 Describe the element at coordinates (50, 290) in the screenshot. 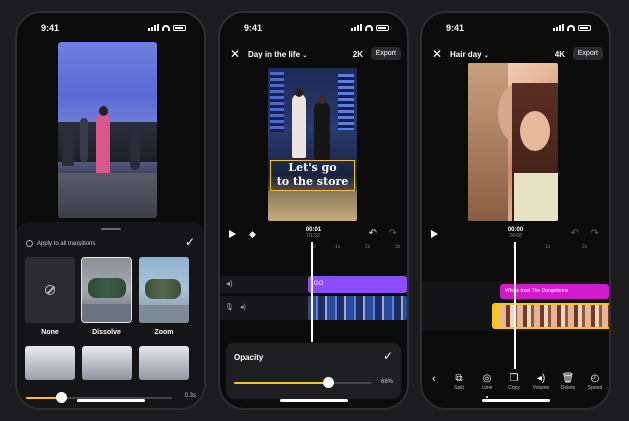

I see `transition-option-none` at that location.